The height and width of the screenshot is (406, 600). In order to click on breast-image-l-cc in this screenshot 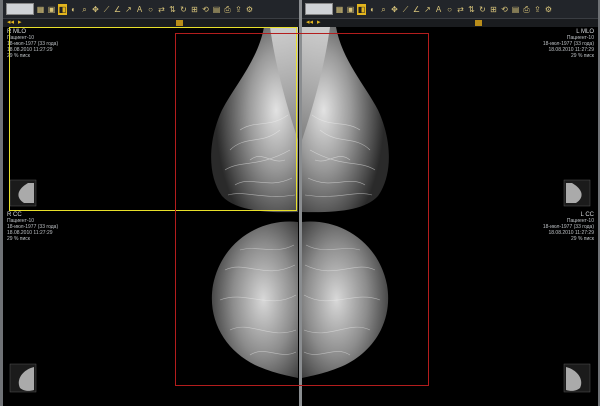, I will do `click(345, 299)`.